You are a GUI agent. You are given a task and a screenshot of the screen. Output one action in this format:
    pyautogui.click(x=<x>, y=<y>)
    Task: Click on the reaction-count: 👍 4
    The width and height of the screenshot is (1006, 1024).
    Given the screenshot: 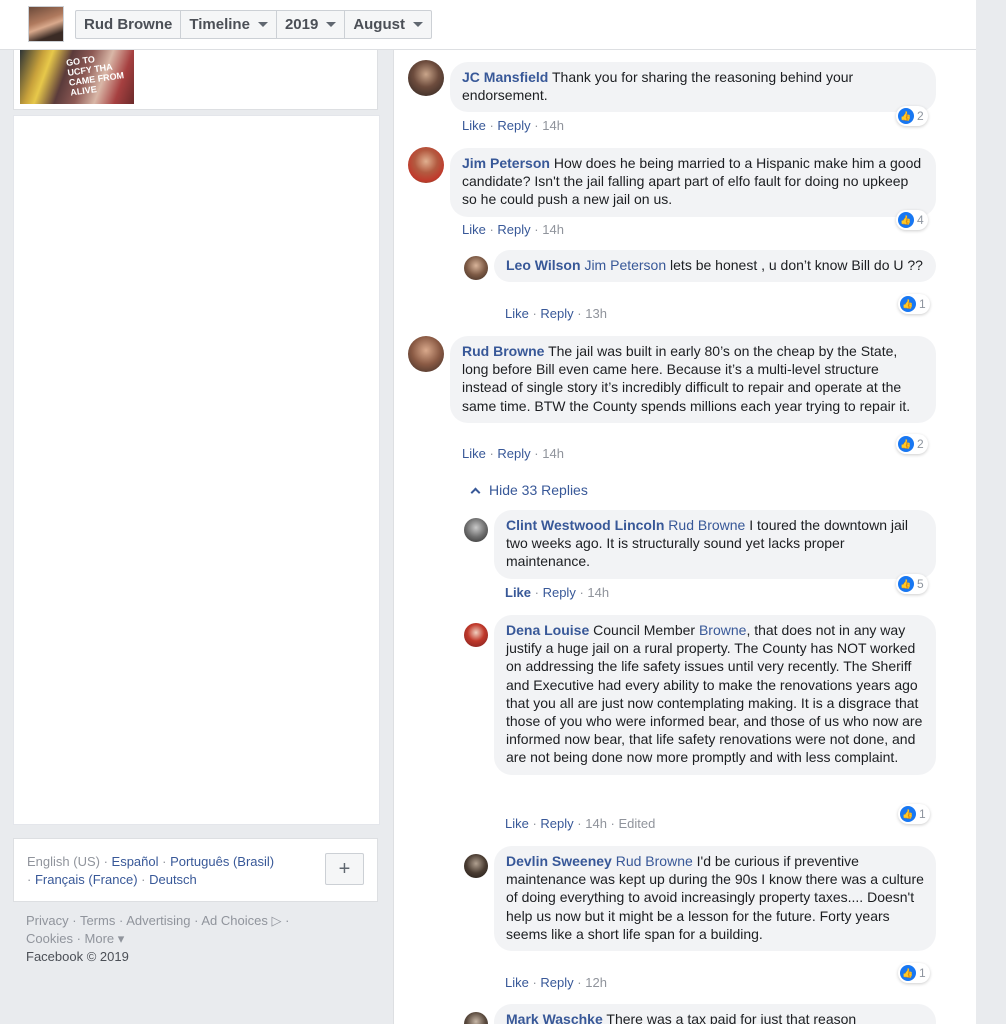 What is the action you would take?
    pyautogui.click(x=912, y=220)
    